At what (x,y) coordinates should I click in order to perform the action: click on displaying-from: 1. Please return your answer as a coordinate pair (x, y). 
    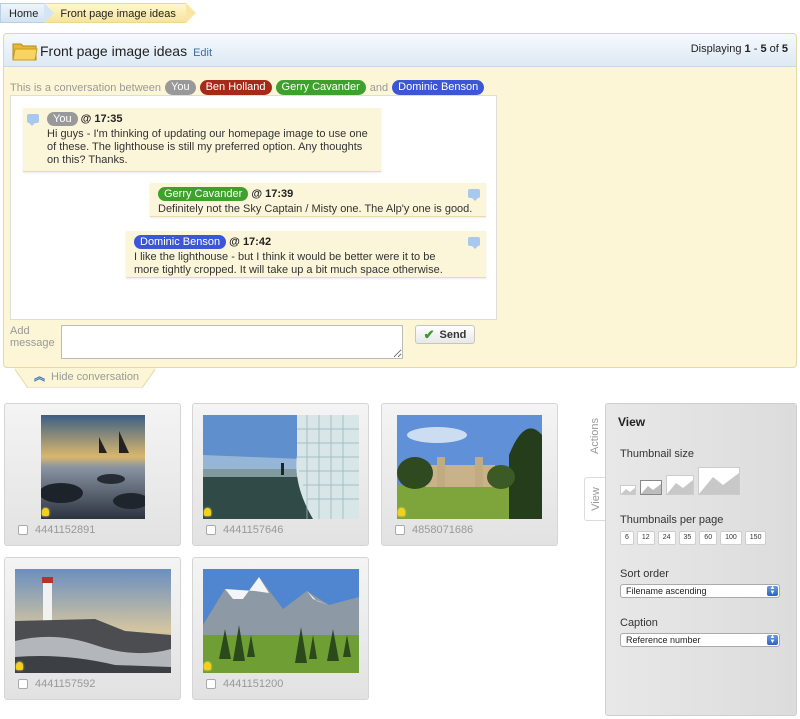
    Looking at the image, I should click on (747, 49).